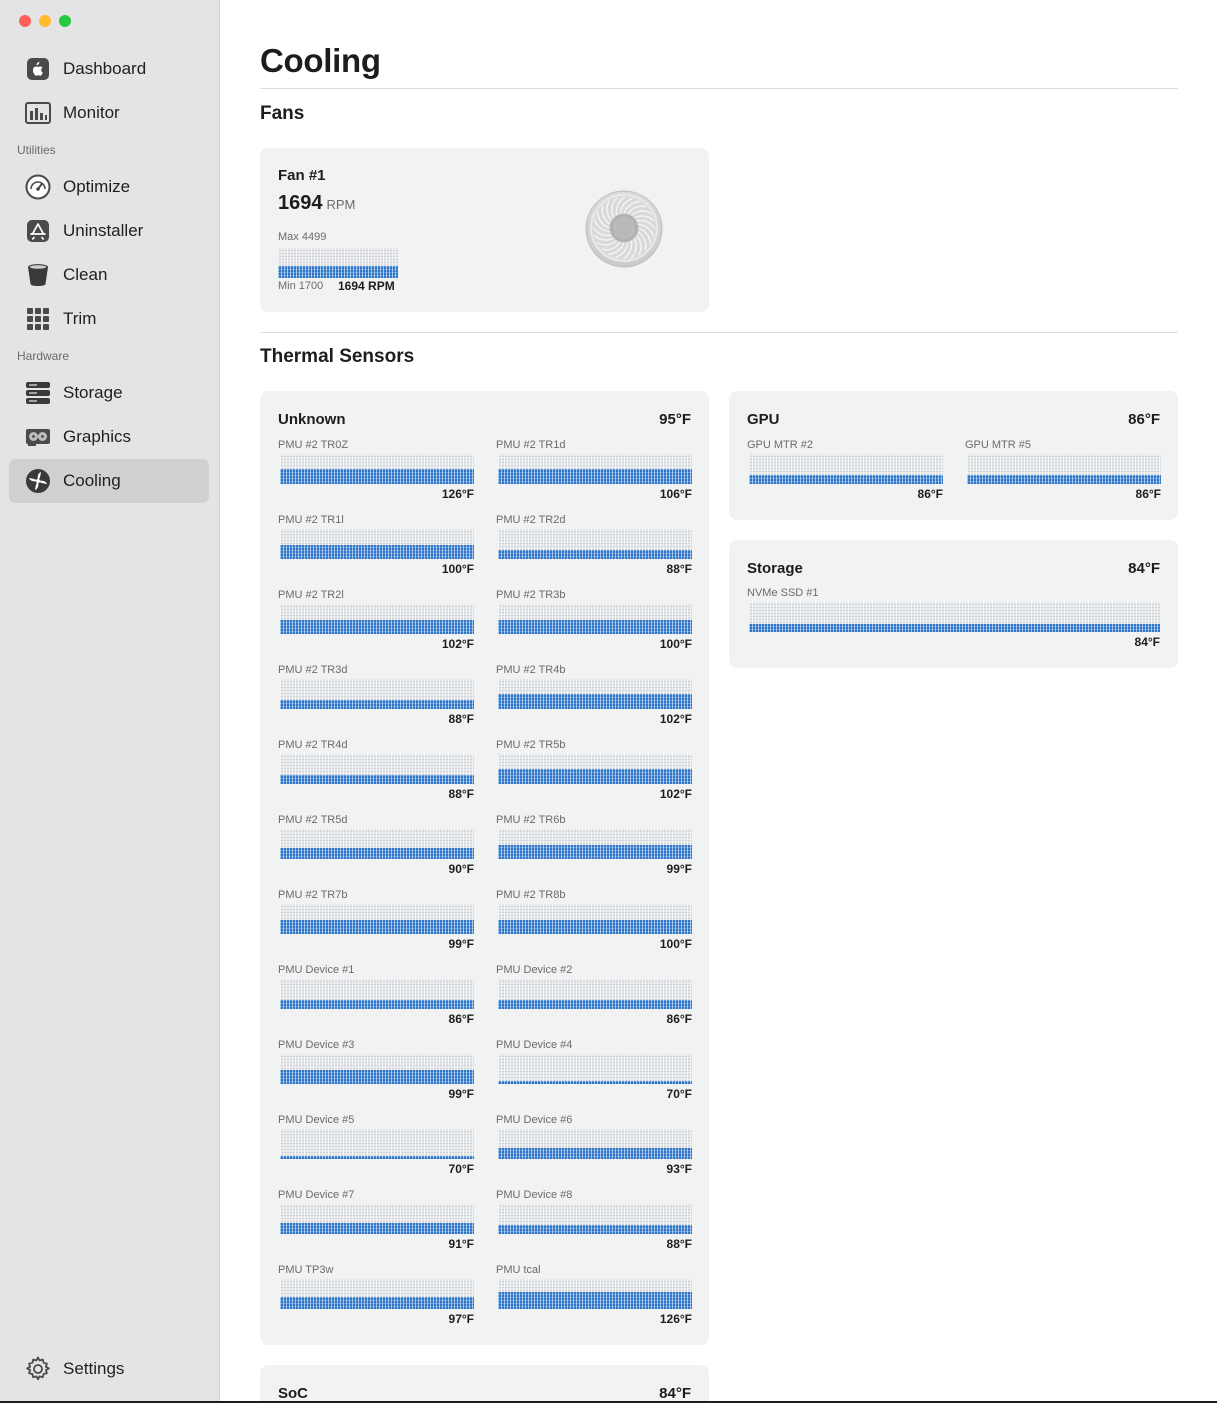 The height and width of the screenshot is (1403, 1217). Describe the element at coordinates (313, 820) in the screenshot. I see `sensor-label: PMU #2 TR5d` at that location.